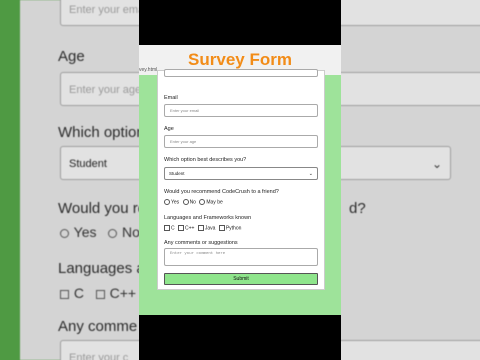 Image resolution: width=480 pixels, height=360 pixels. I want to click on languages-options: C C++ Java Python, so click(202, 228).